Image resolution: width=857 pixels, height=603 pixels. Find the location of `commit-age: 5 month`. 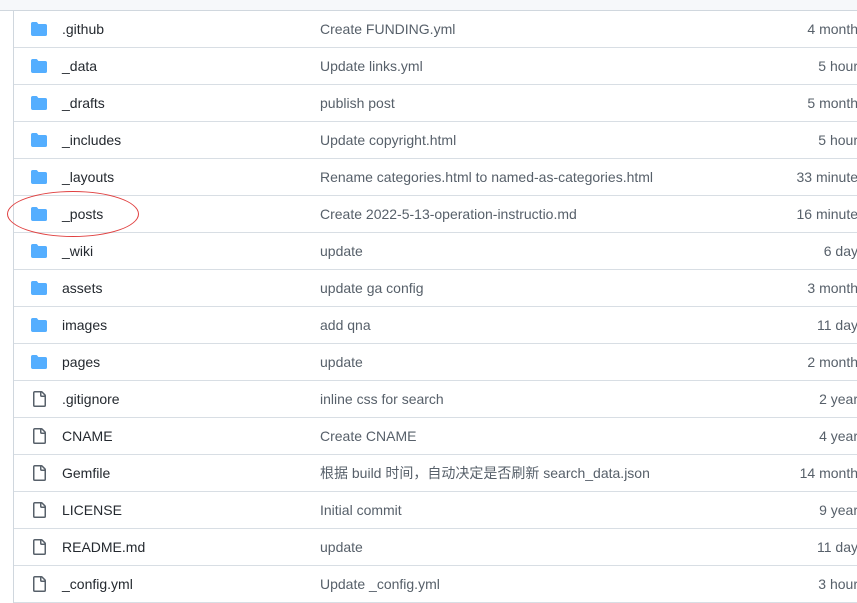

commit-age: 5 month is located at coordinates (832, 103).